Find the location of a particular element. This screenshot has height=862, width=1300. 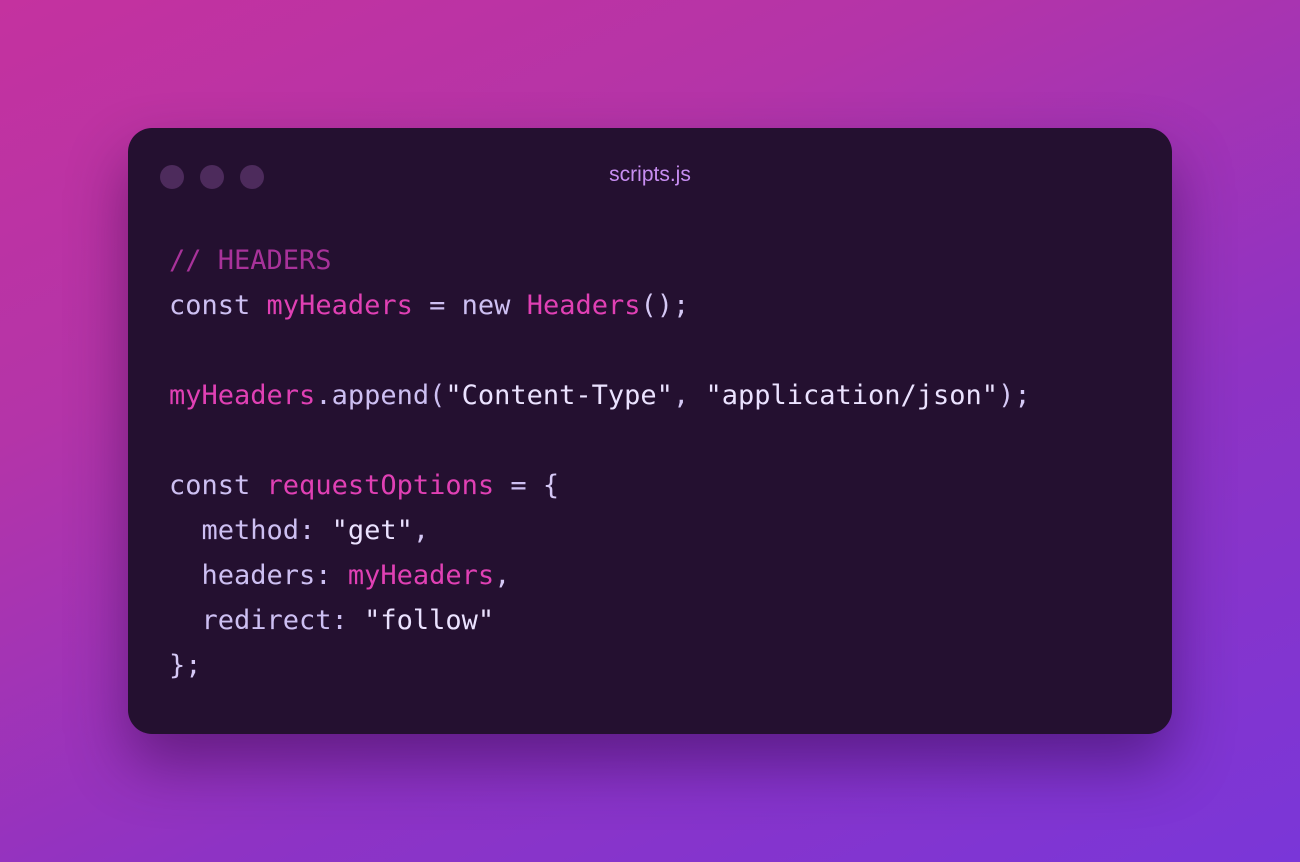

string: "get" is located at coordinates (372, 530).